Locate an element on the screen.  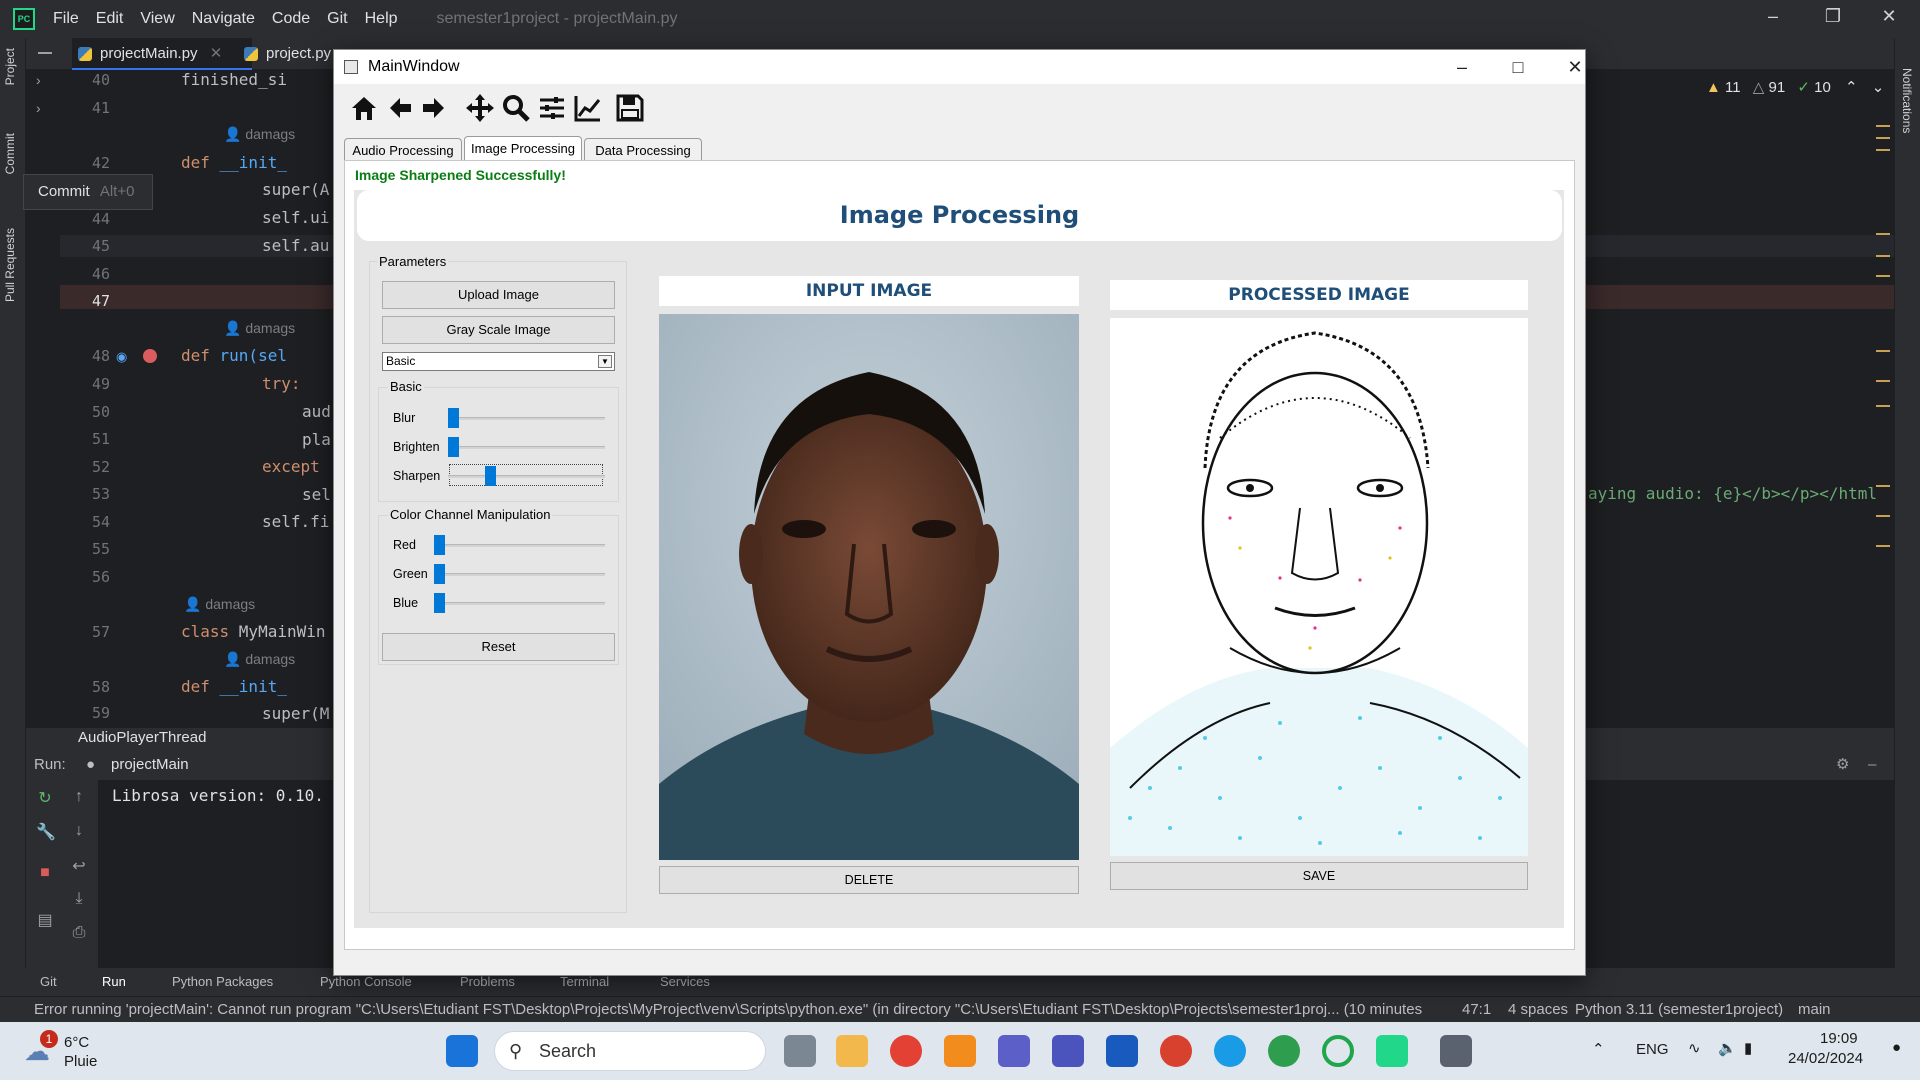
pan-icon is located at coordinates (480, 108).